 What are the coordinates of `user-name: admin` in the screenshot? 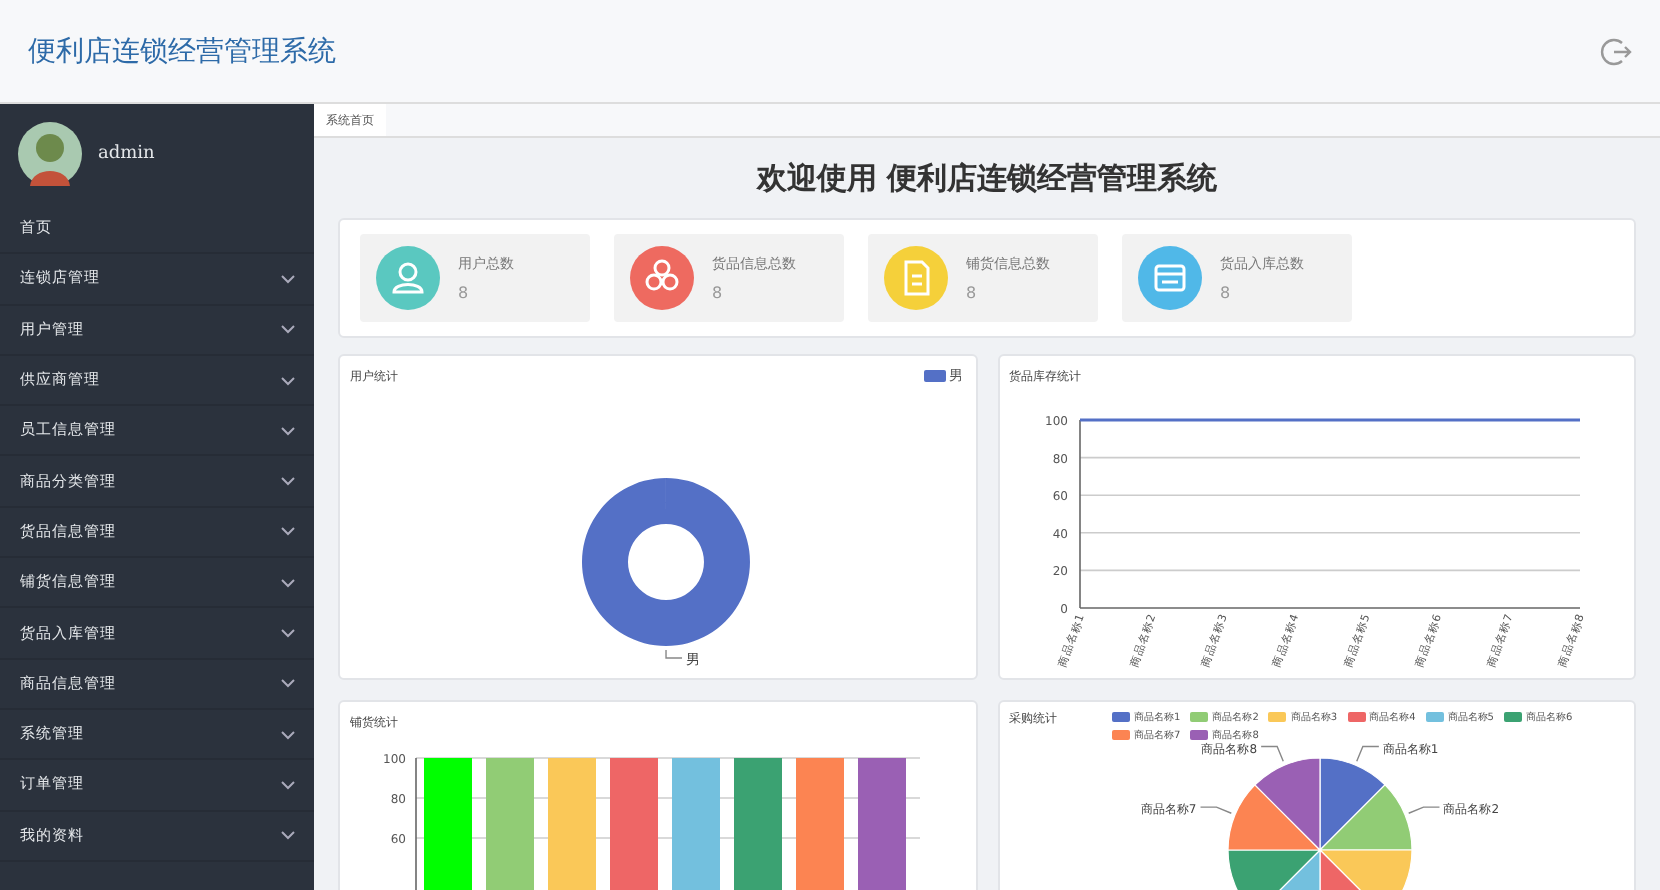 It's located at (126, 154).